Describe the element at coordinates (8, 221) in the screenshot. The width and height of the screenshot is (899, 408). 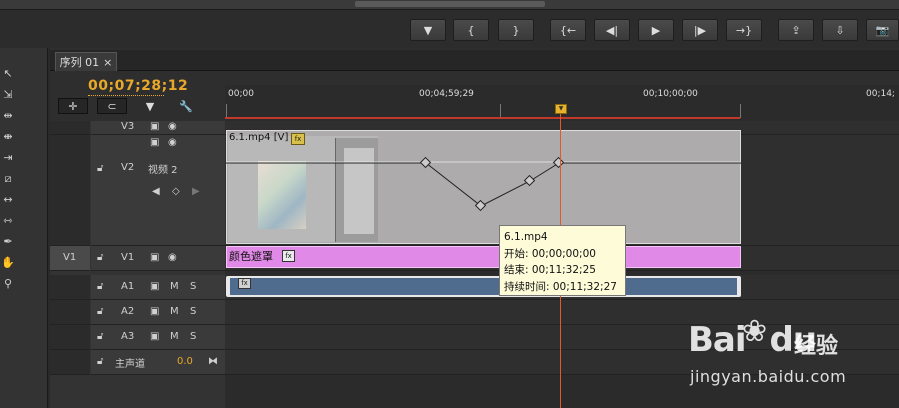
I see `slide-tool-icon: ⇿` at that location.